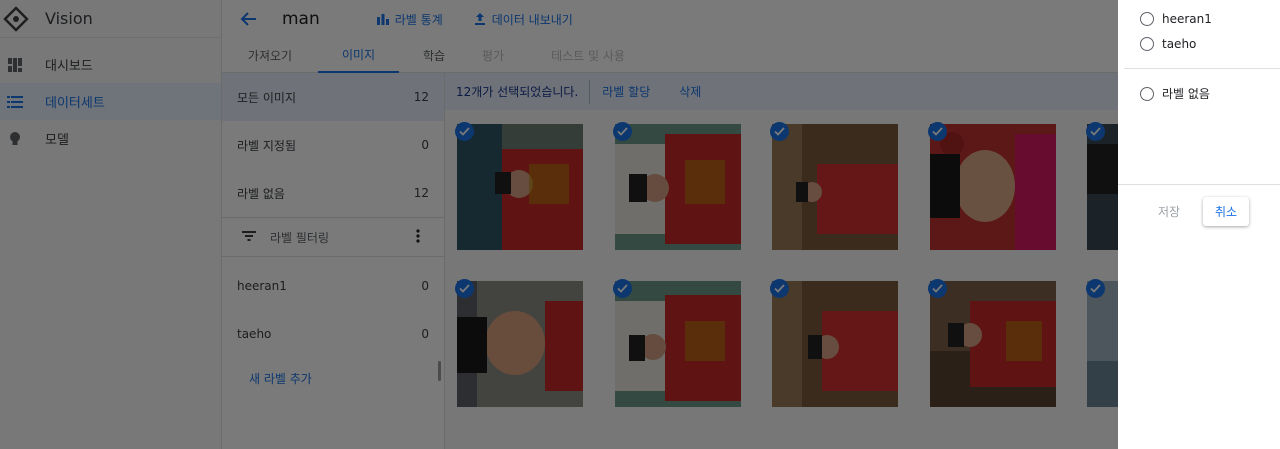  What do you see at coordinates (249, 19) in the screenshot?
I see `back-arrow-icon` at bounding box center [249, 19].